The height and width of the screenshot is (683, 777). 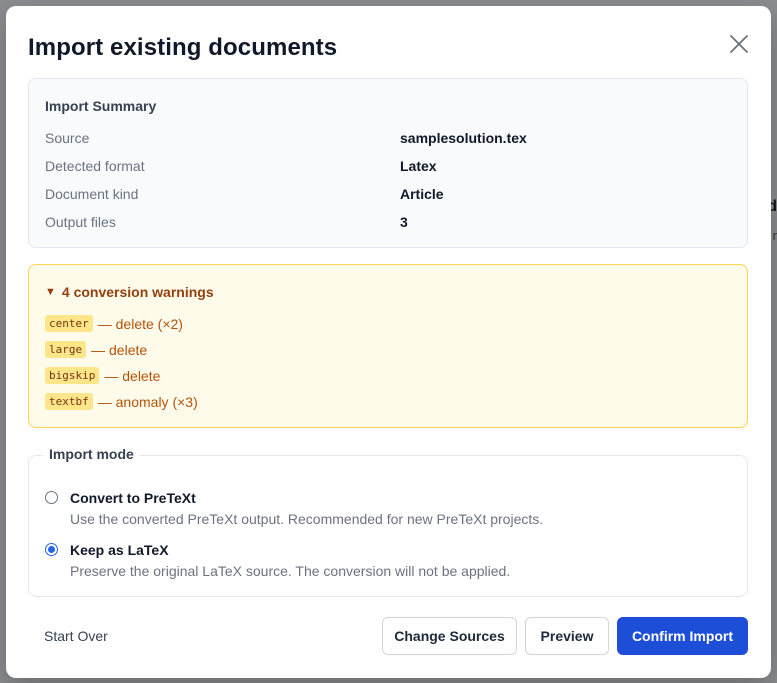 What do you see at coordinates (390, 168) in the screenshot?
I see `summary-row-format: Detected format Latex` at bounding box center [390, 168].